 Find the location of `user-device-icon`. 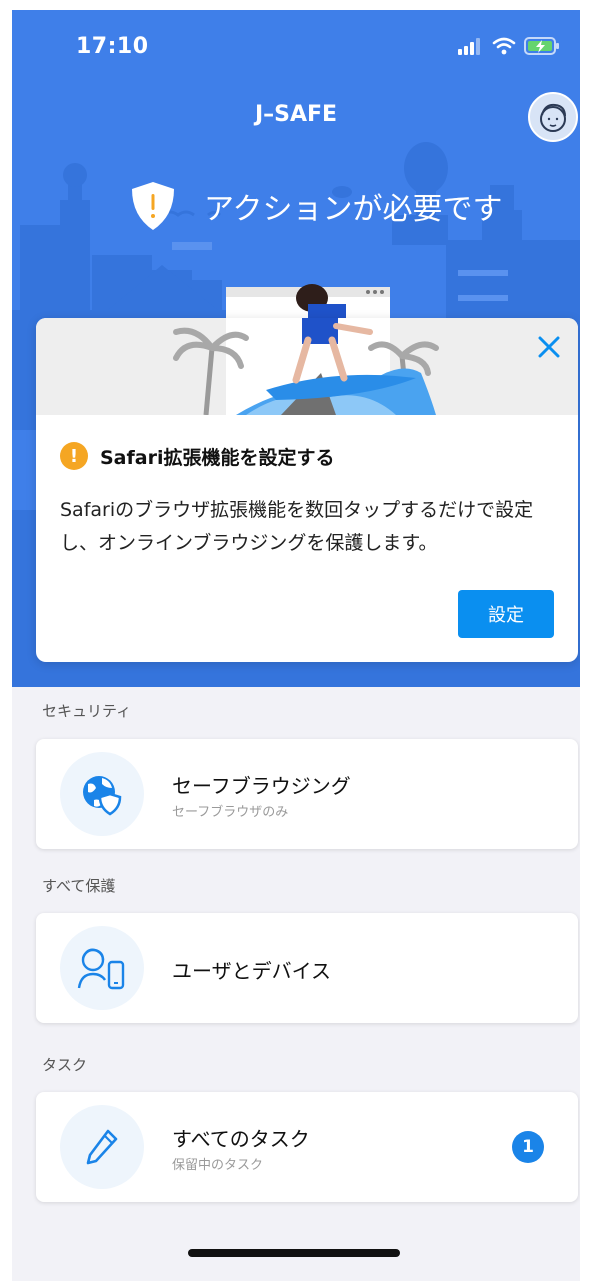

user-device-icon is located at coordinates (101, 969).